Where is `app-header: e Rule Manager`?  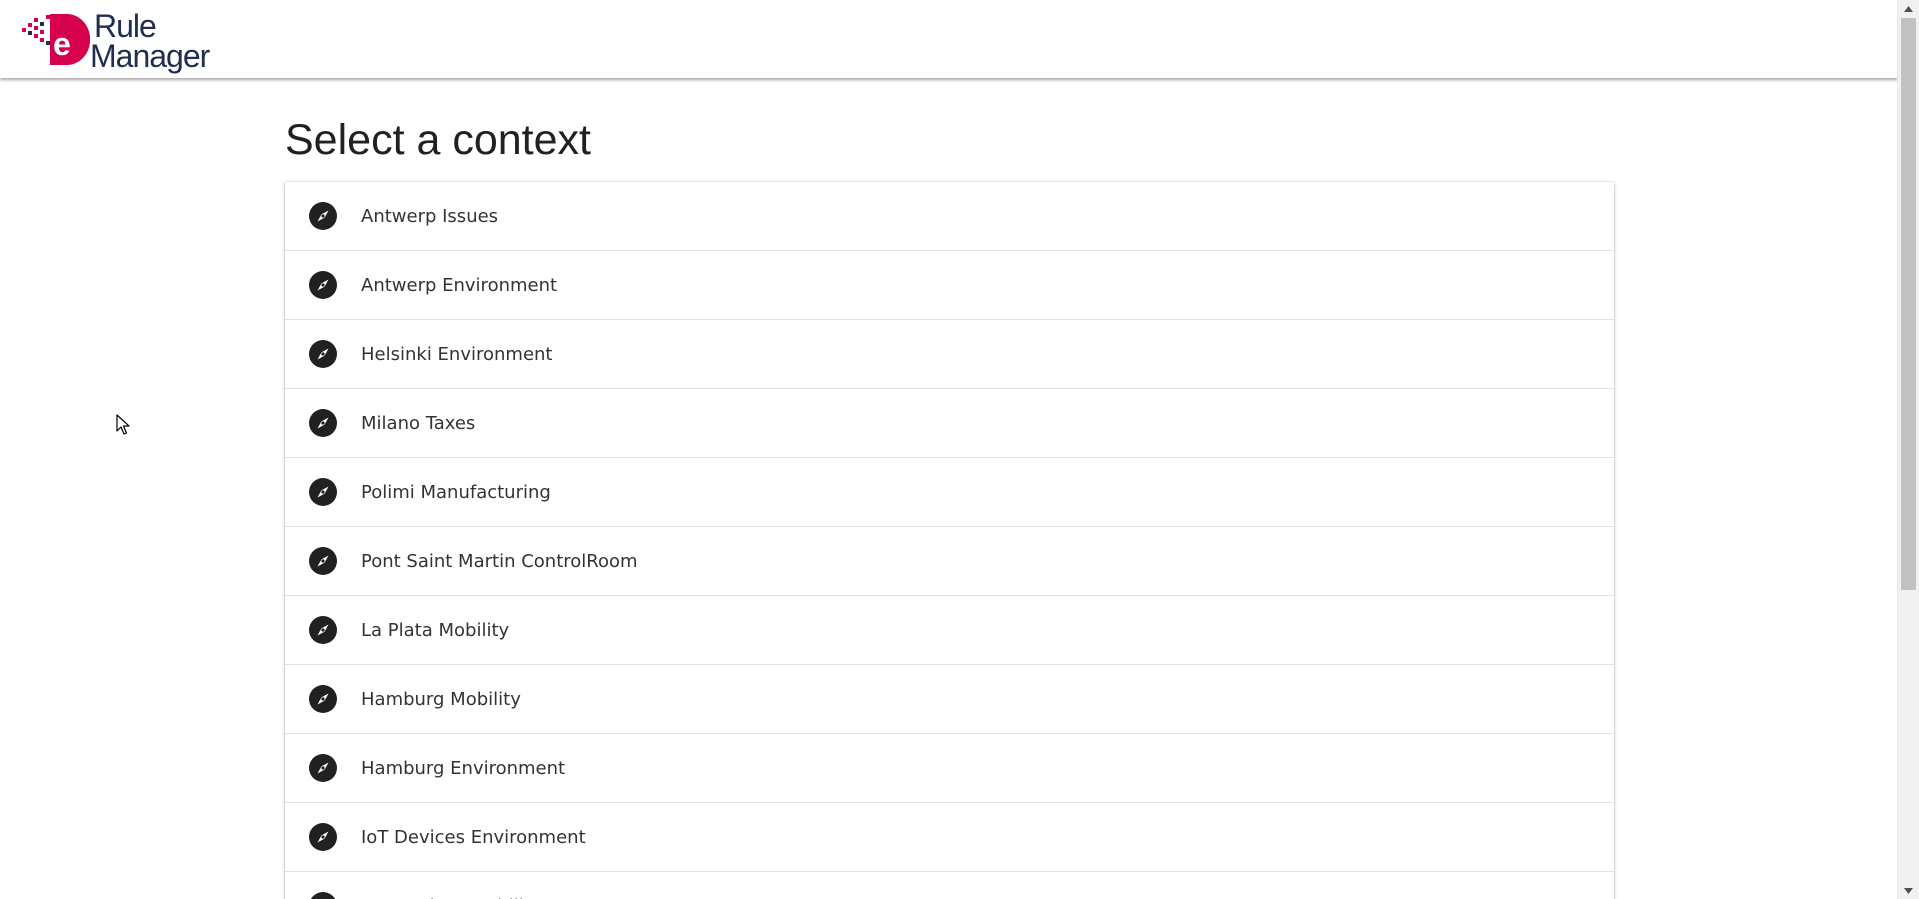 app-header: e Rule Manager is located at coordinates (949, 39).